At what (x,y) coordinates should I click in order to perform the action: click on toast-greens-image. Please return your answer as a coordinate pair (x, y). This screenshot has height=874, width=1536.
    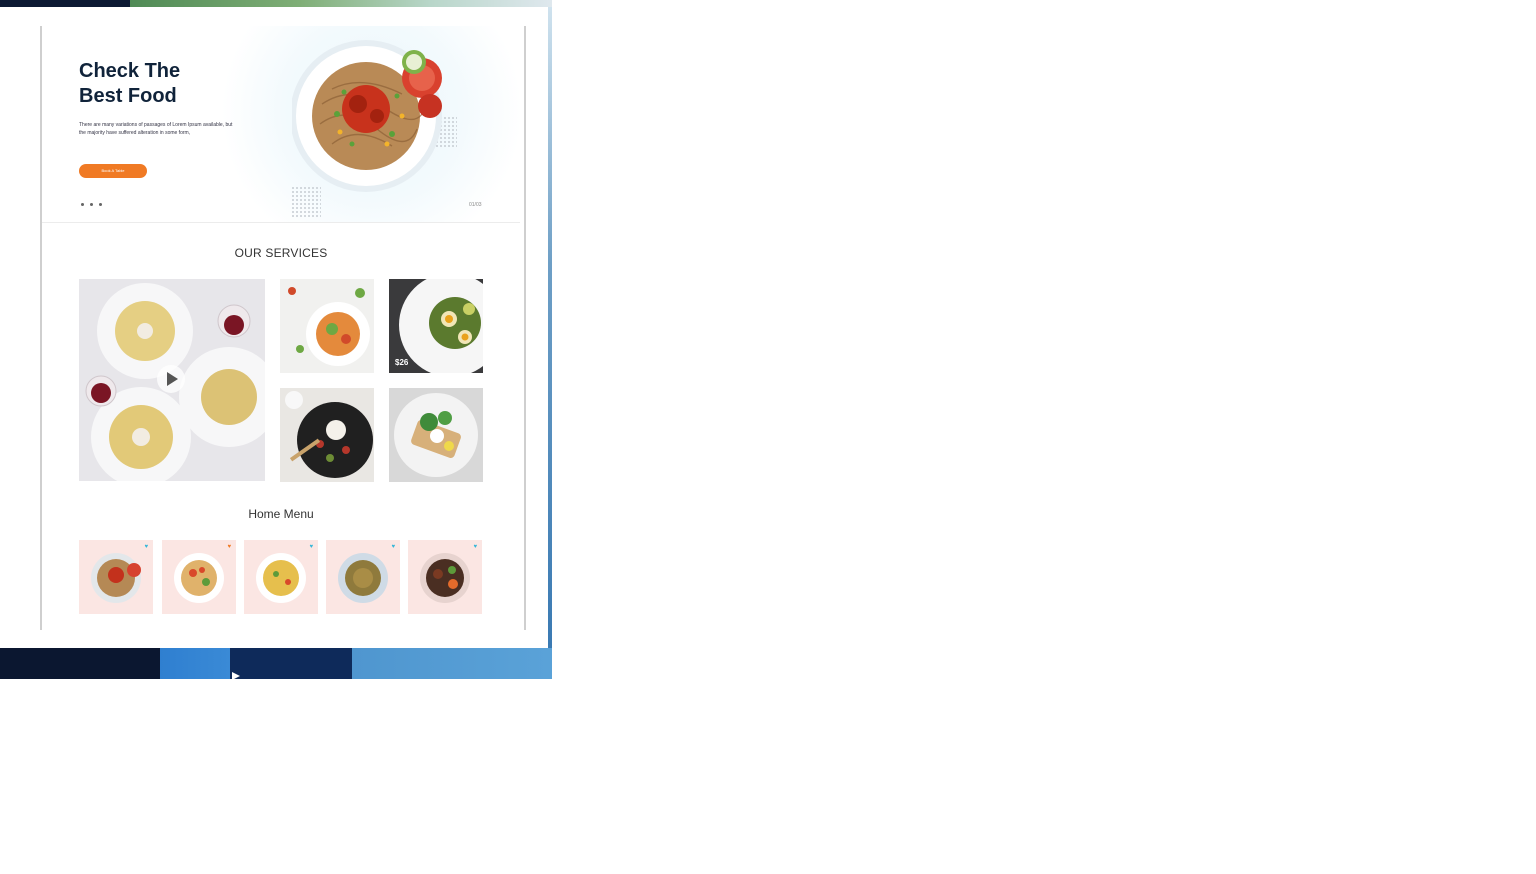
    Looking at the image, I should click on (436, 435).